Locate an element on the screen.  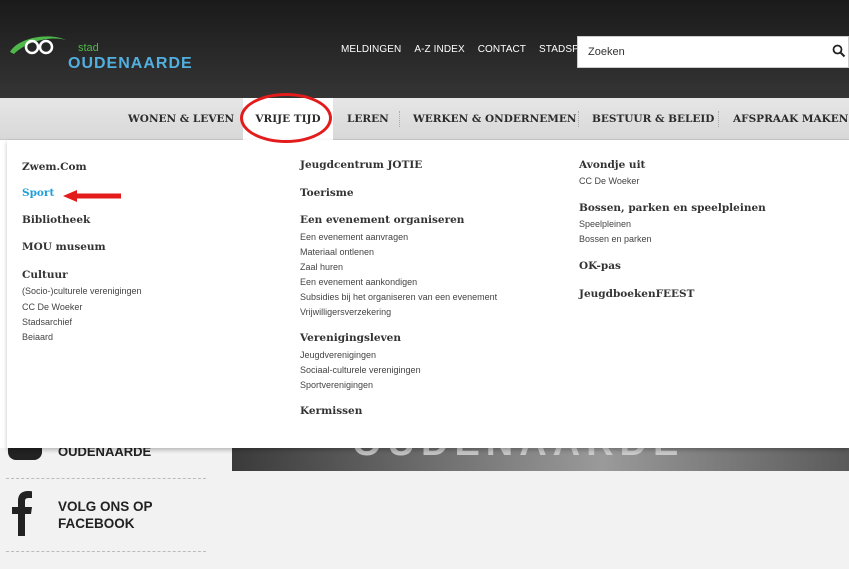
util-link-az-index: A-Z INDEX is located at coordinates (439, 49).